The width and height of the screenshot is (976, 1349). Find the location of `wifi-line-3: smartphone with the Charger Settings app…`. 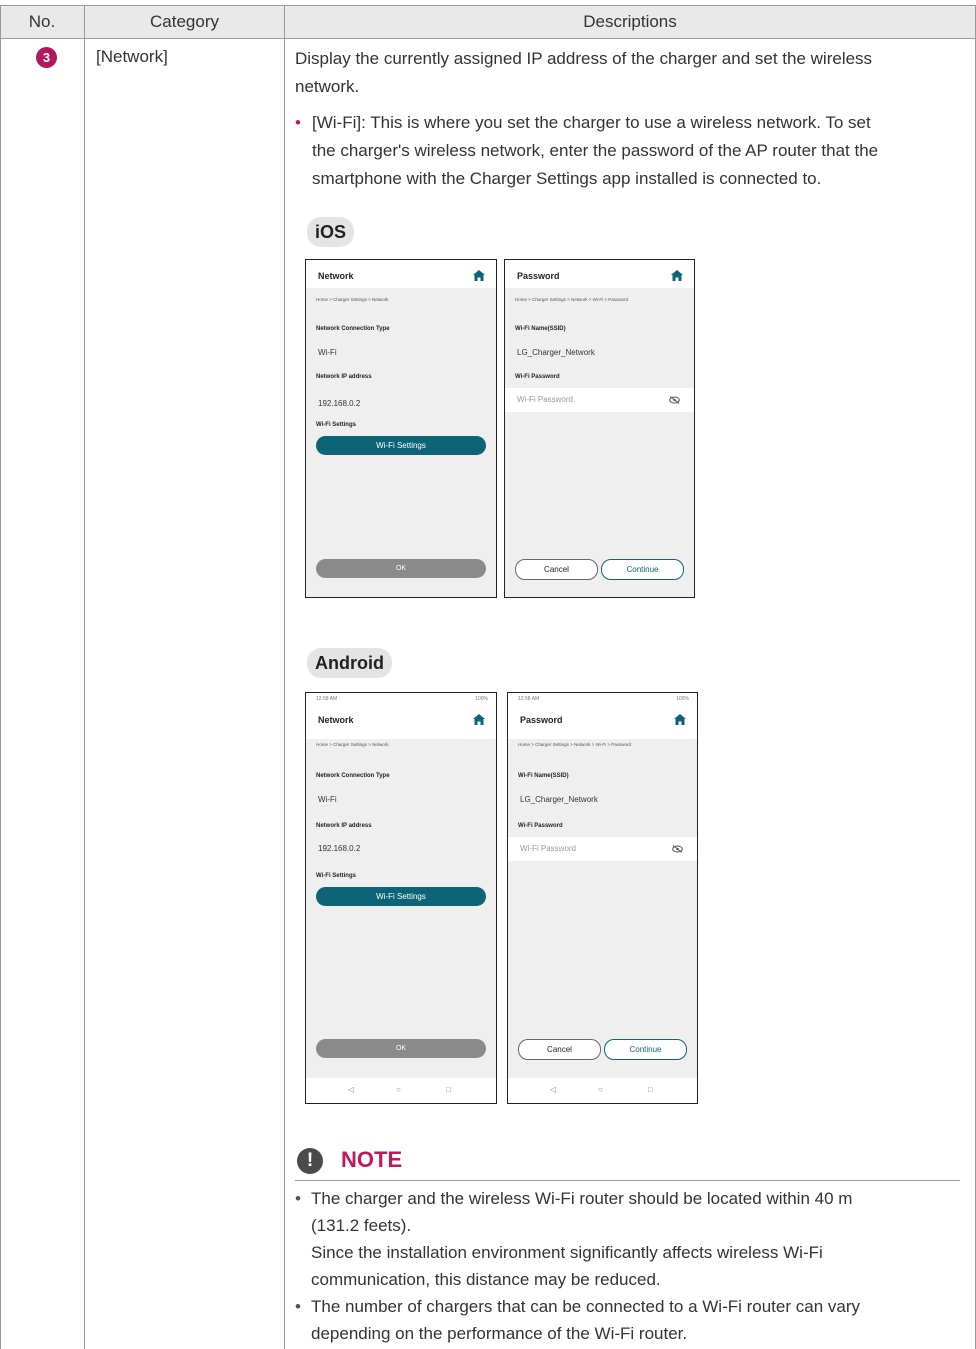

wifi-line-3: smartphone with the Charger Settings app… is located at coordinates (567, 178).